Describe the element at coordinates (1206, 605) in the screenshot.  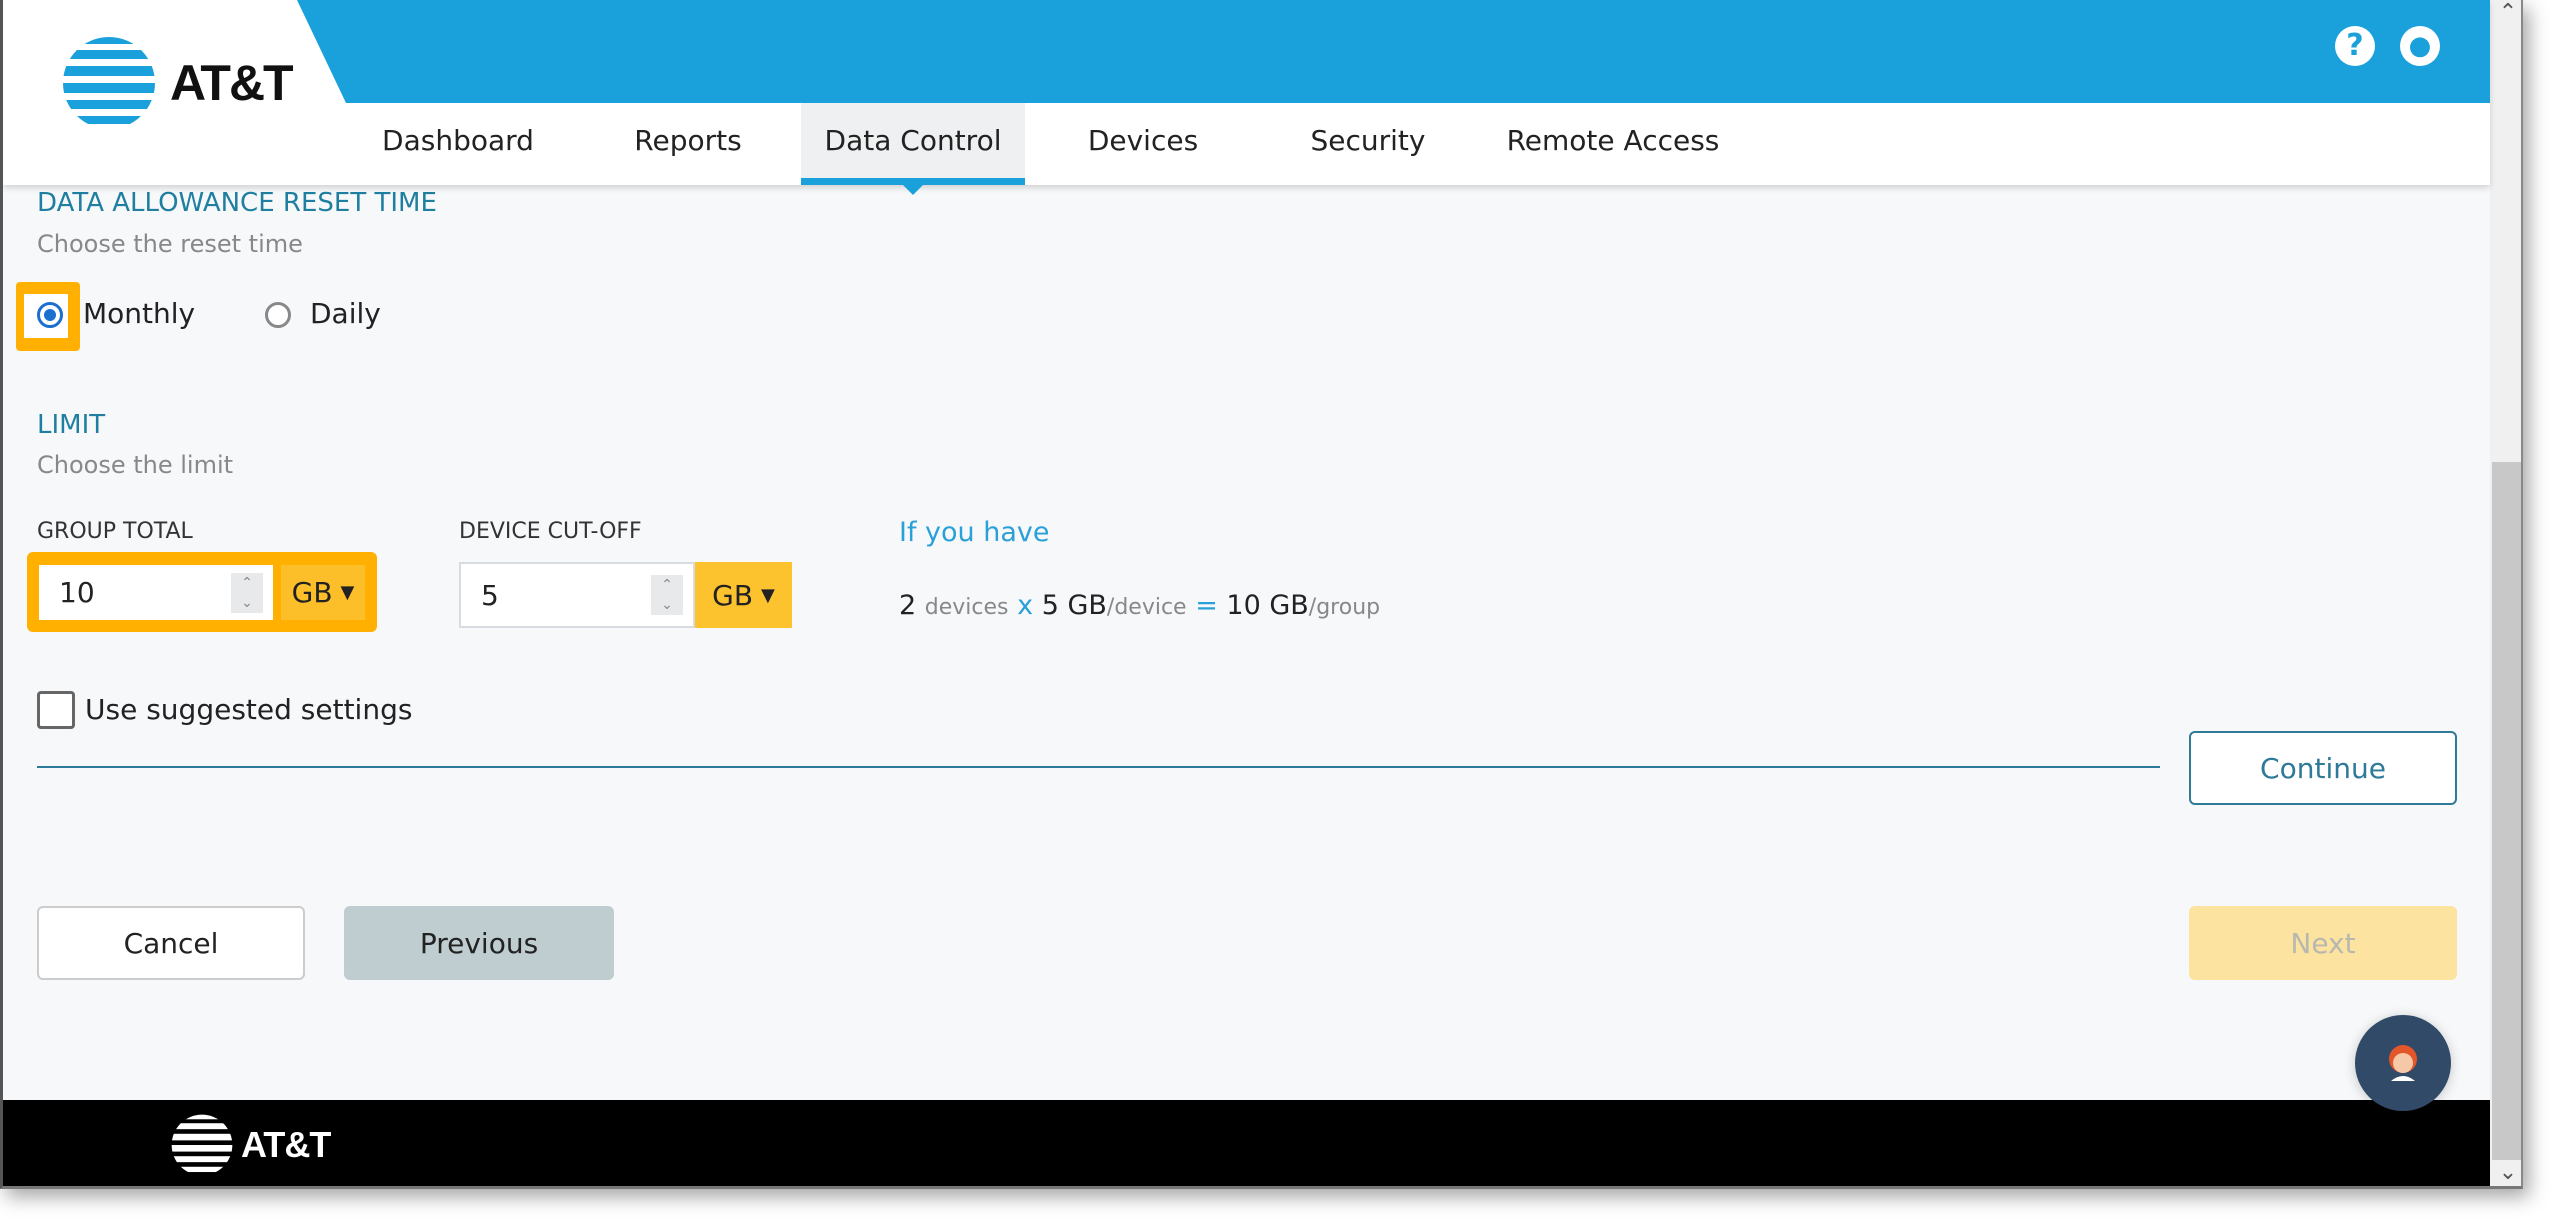
I see `equals-sign: =` at that location.